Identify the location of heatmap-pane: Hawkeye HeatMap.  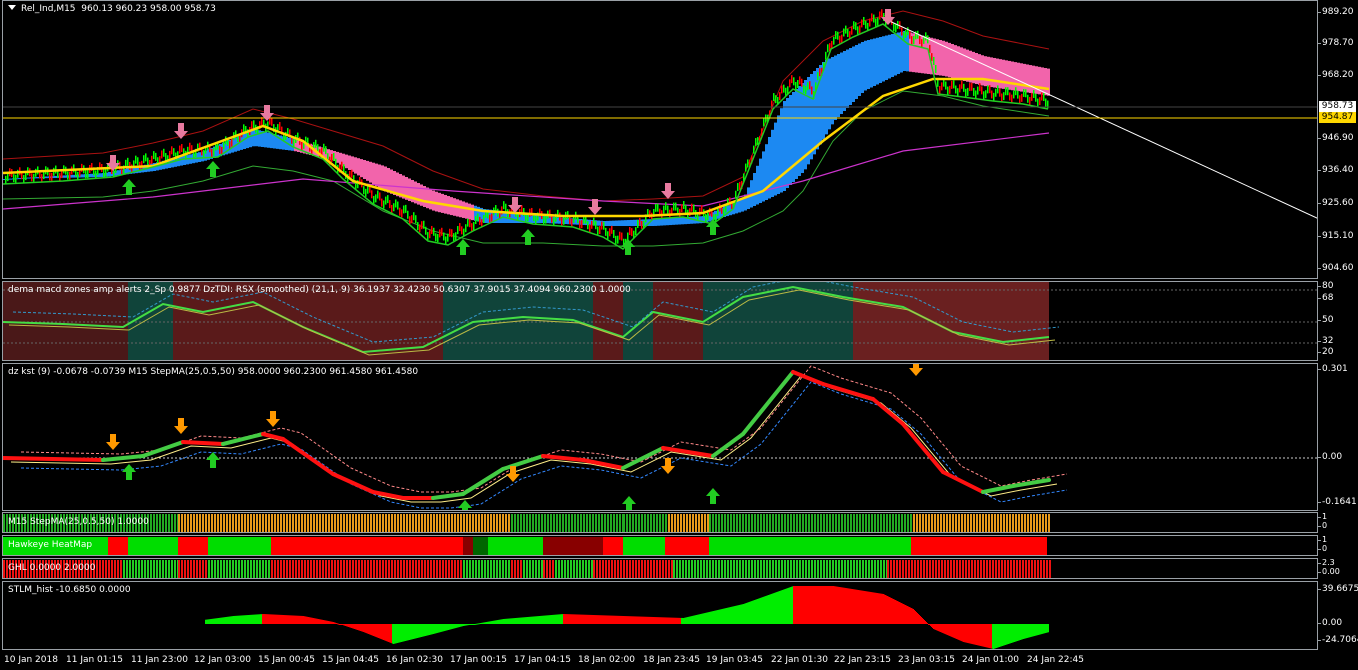
(660, 545).